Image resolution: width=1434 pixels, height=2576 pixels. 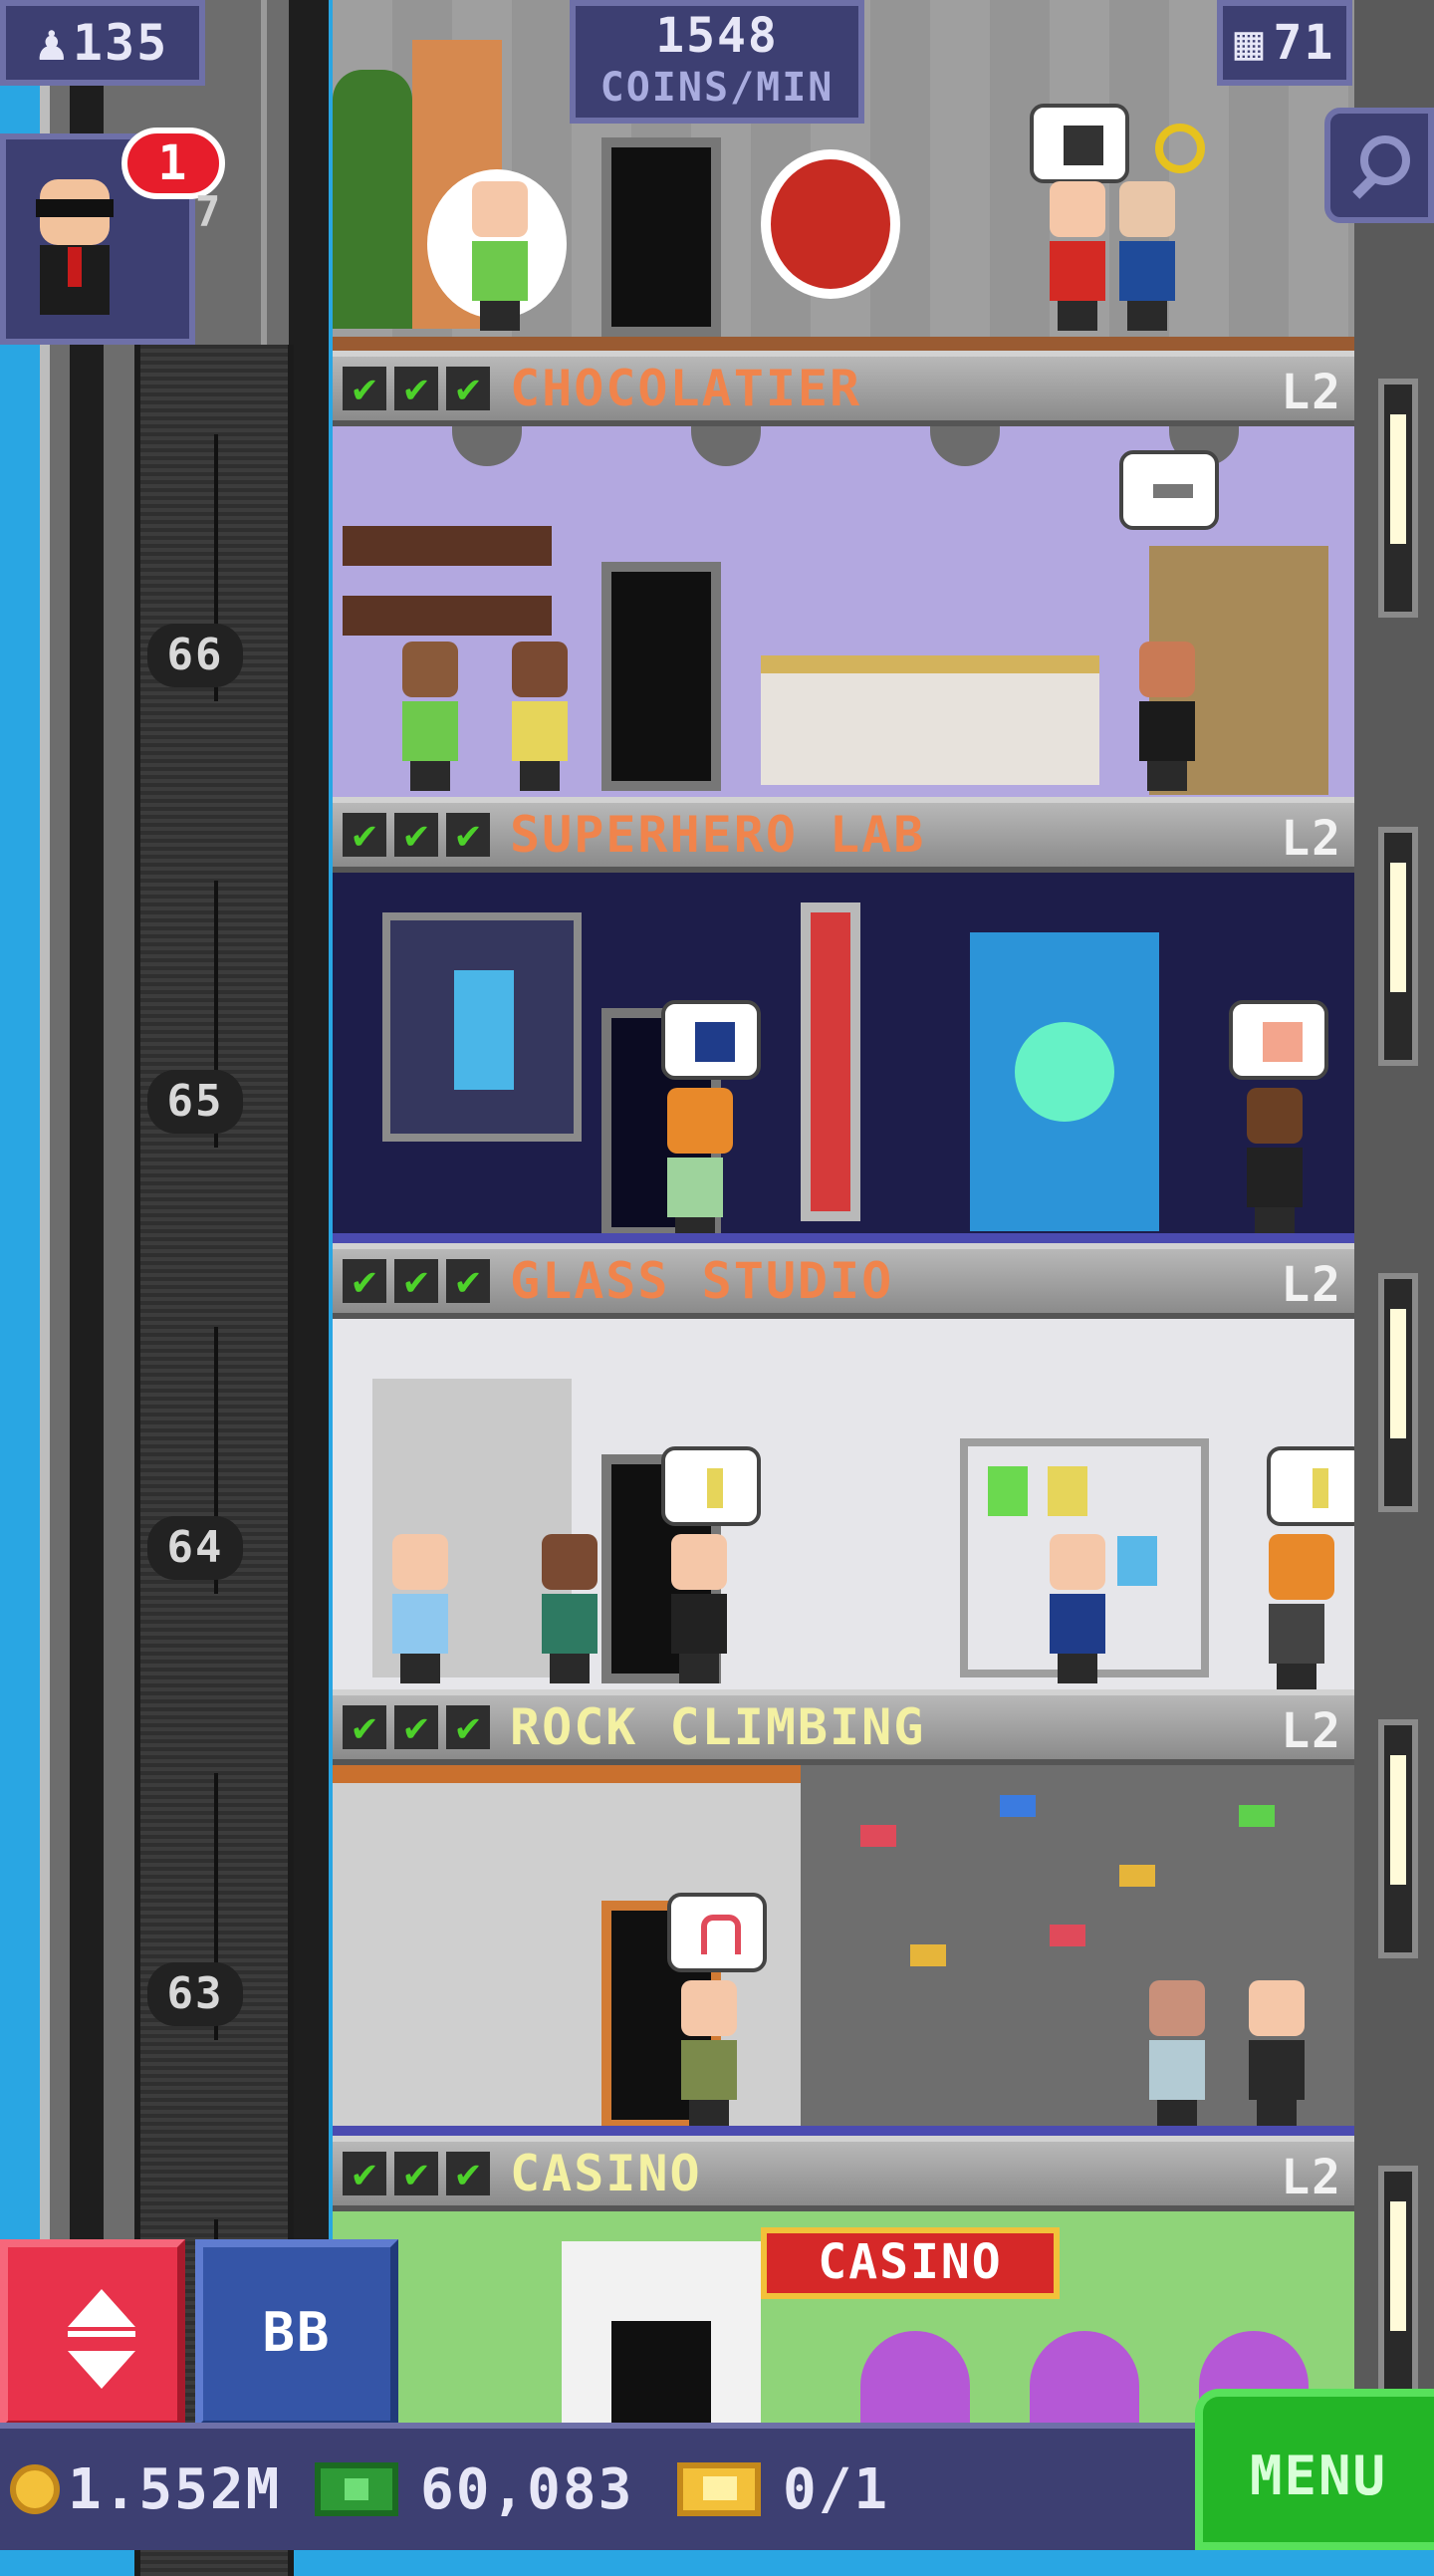 I want to click on menu-button: MENU, so click(x=1314, y=2469).